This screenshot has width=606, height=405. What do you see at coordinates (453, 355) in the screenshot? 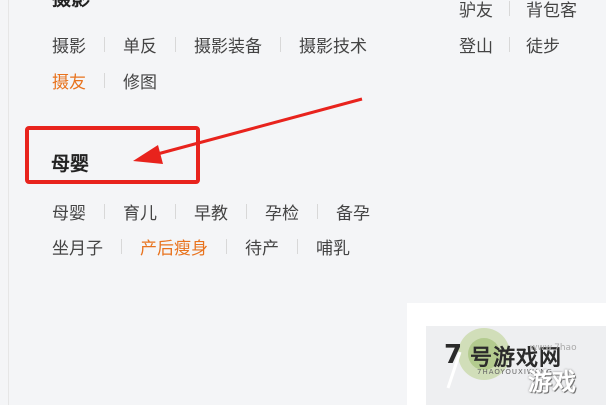
I see `watermark-number: 7` at bounding box center [453, 355].